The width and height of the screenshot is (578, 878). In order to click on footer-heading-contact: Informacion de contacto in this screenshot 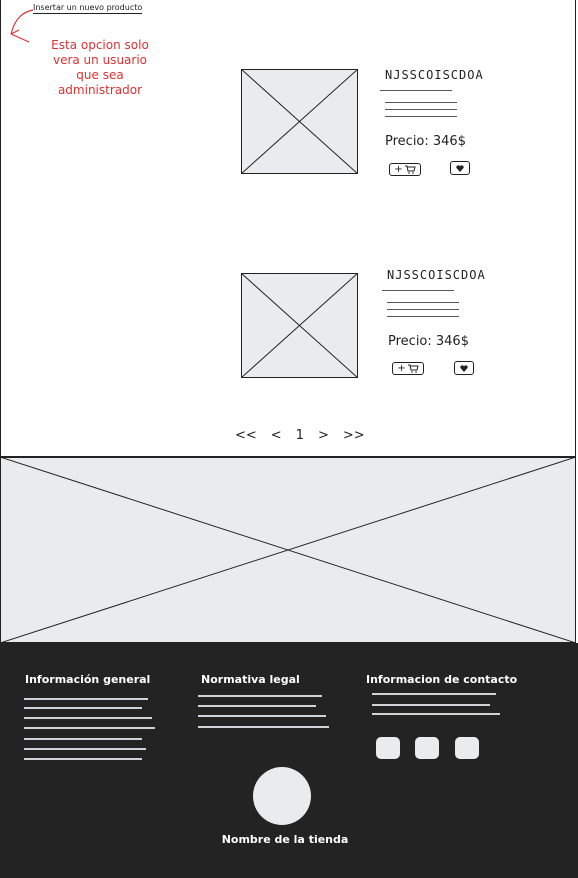, I will do `click(441, 679)`.